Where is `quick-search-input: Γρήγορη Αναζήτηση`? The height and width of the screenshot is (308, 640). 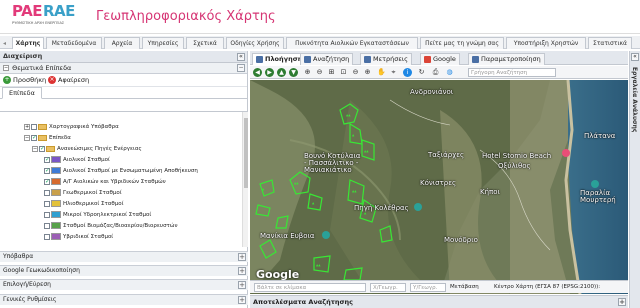
quick-search-input: Γρήγορη Αναζήτηση is located at coordinates (512, 72).